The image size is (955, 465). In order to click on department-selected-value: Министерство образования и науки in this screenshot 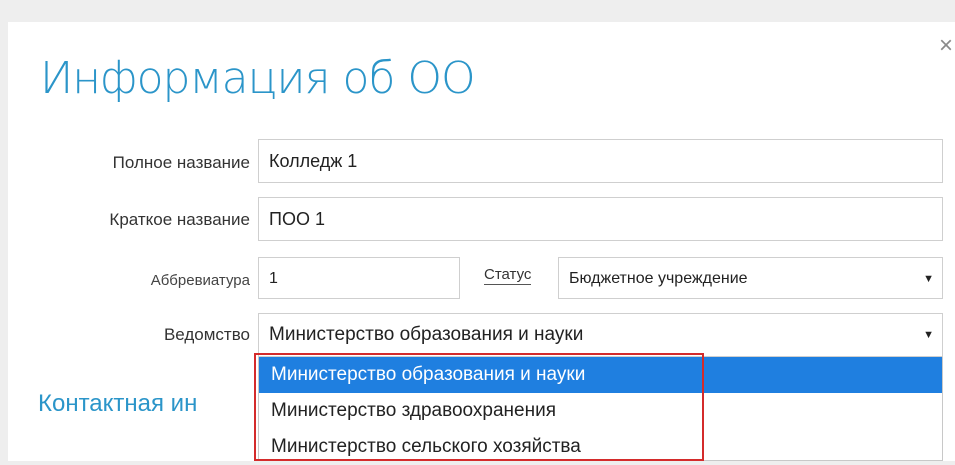, I will do `click(426, 334)`.